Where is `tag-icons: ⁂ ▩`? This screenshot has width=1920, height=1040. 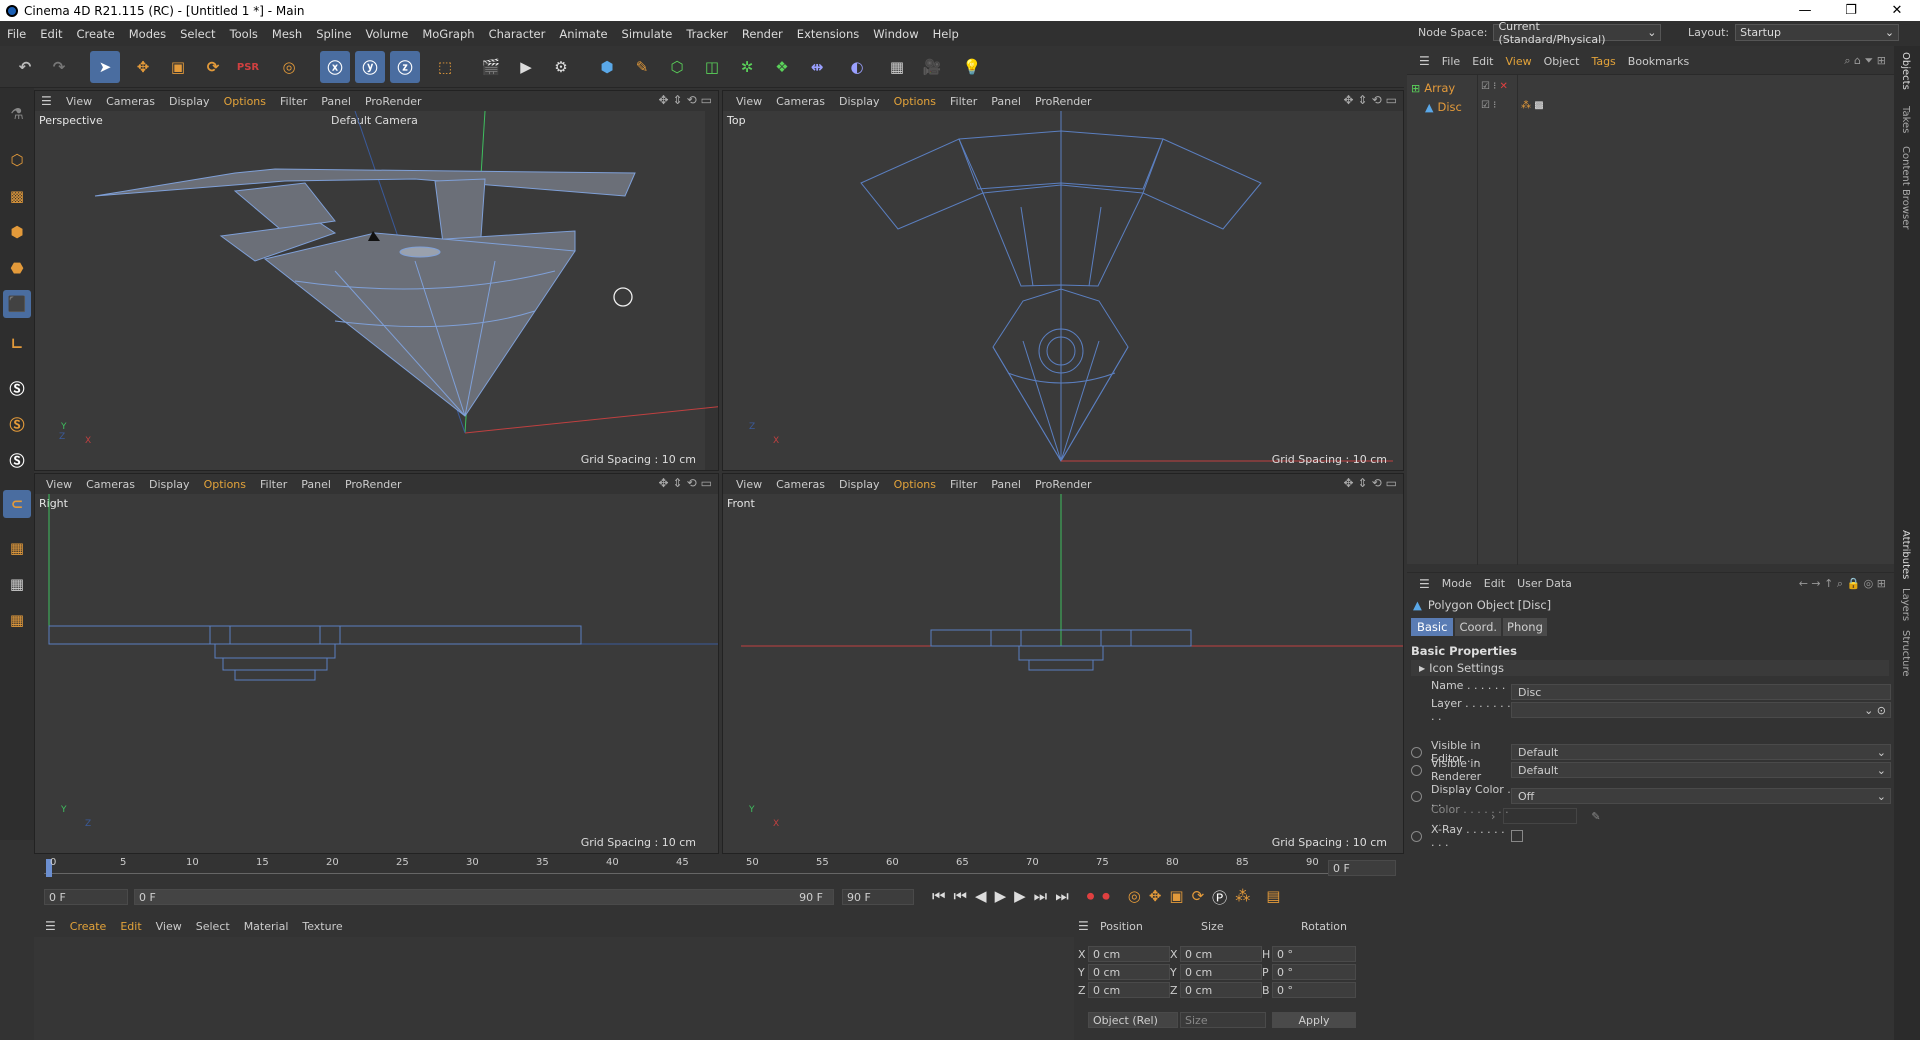 tag-icons: ⁂ ▩ is located at coordinates (1532, 105).